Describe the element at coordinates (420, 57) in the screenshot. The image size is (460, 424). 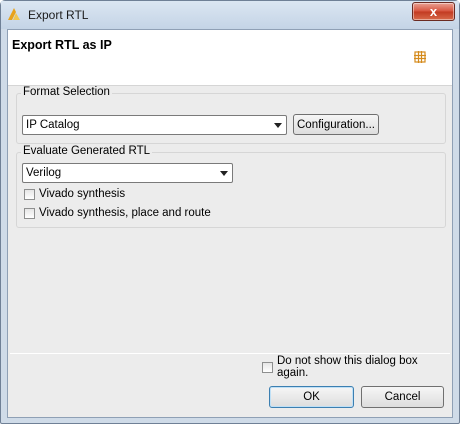
I see `ip-grid-icon` at that location.